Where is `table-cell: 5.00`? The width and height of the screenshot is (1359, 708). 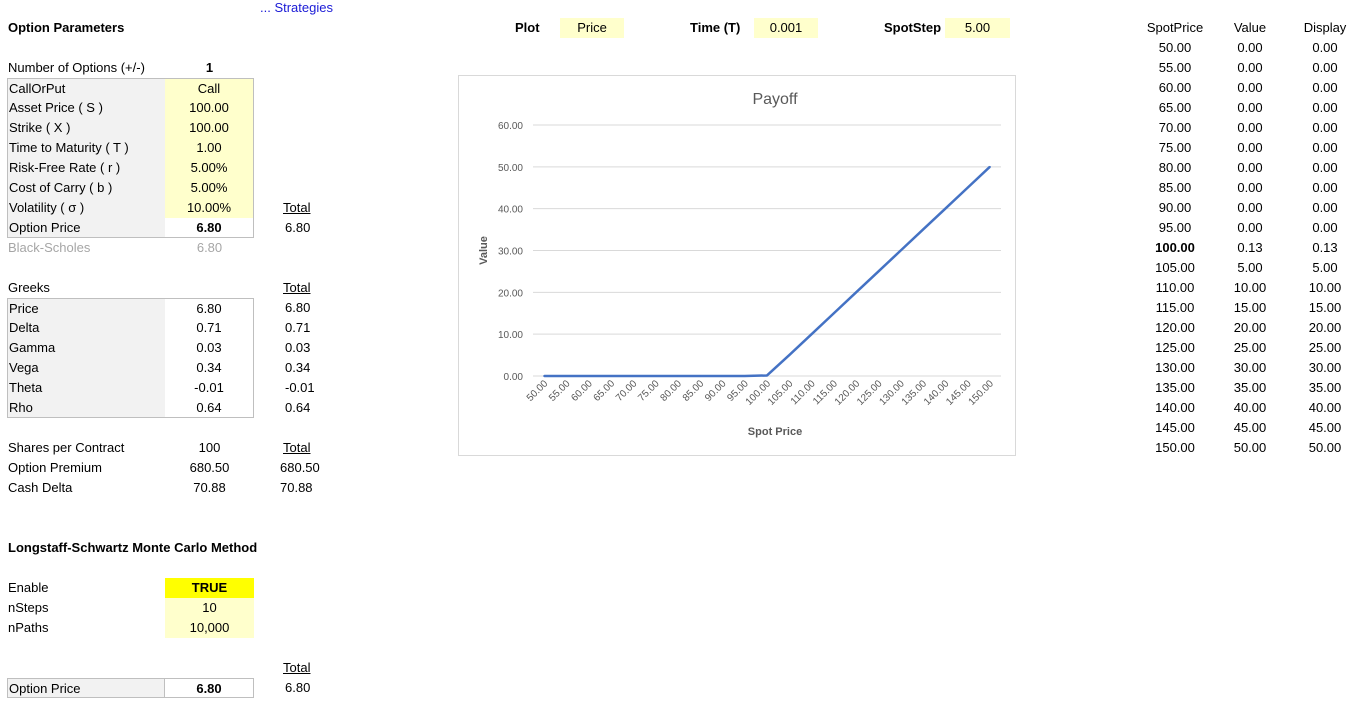
table-cell: 5.00 is located at coordinates (1250, 267).